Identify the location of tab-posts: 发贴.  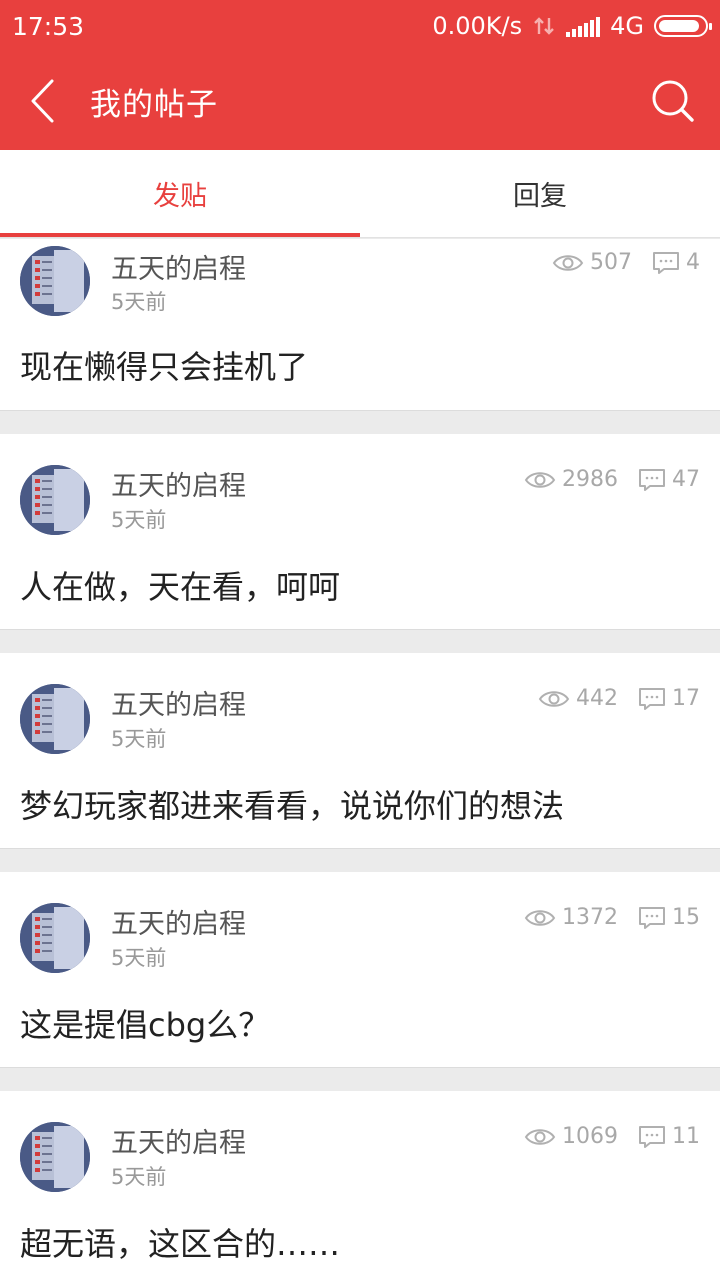
(180, 193).